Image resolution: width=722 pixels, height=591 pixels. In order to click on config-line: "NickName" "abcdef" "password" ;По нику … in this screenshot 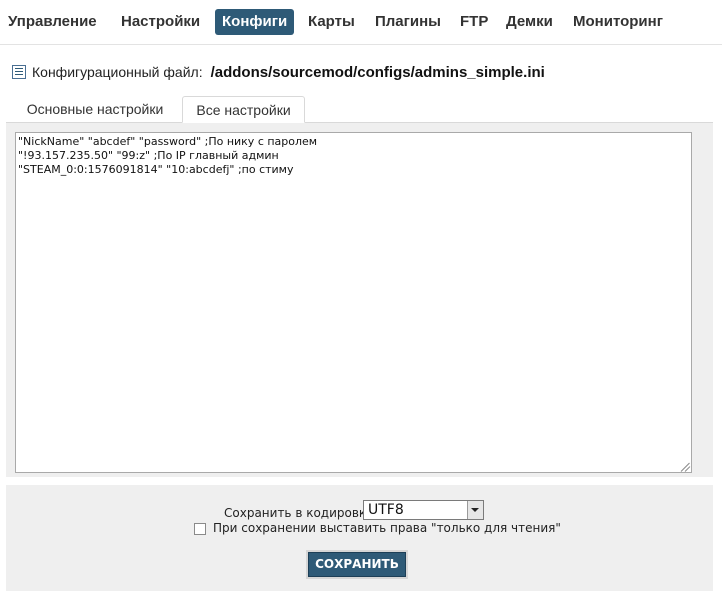, I will do `click(168, 141)`.